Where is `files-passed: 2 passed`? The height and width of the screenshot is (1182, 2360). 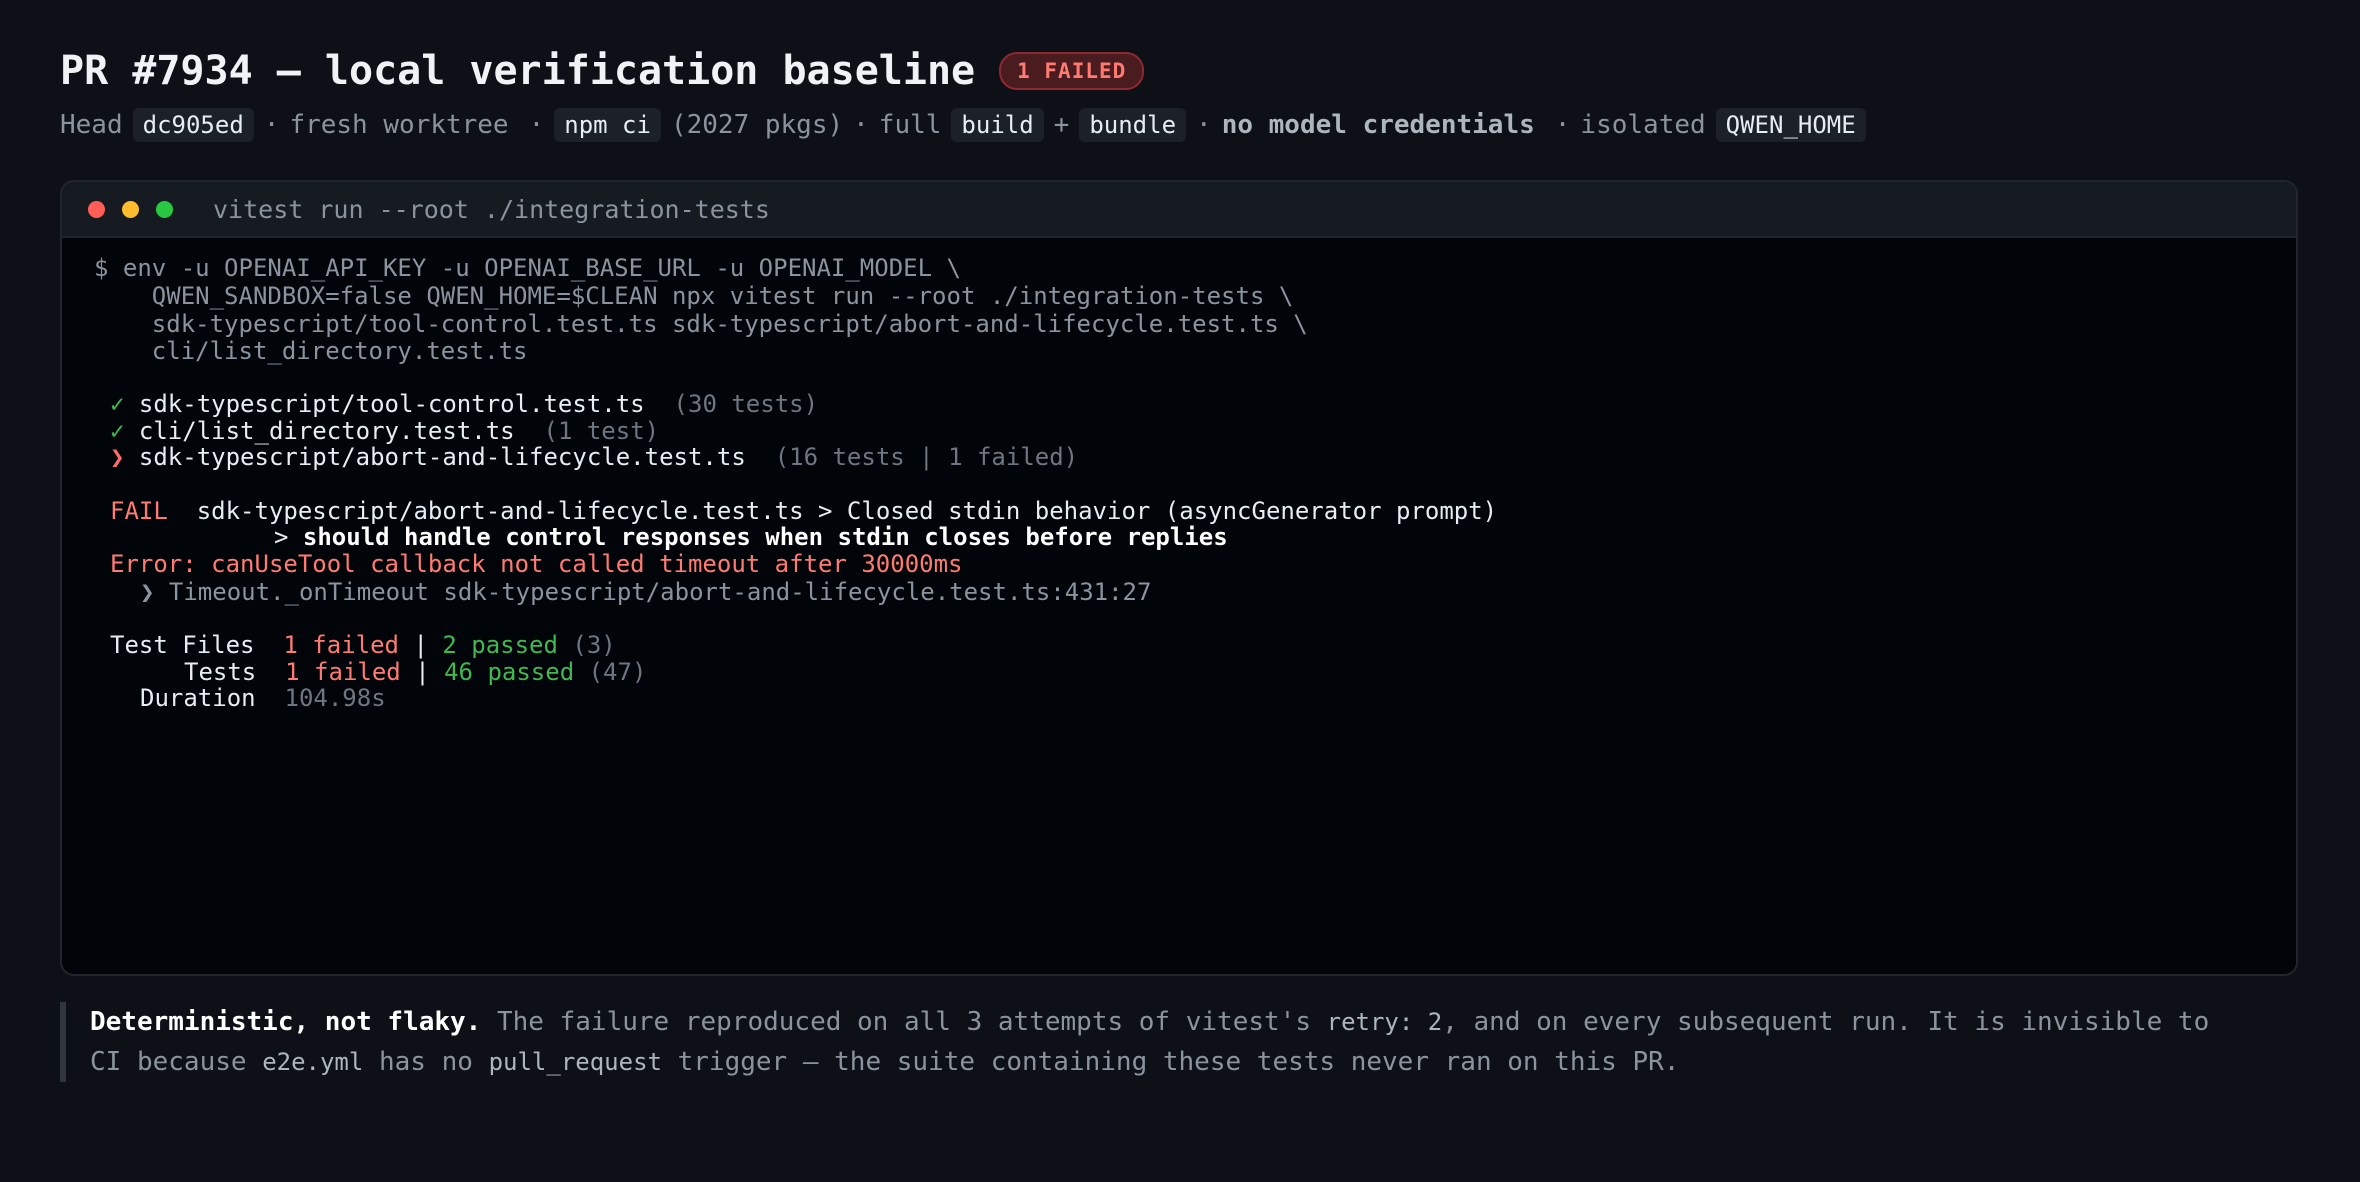 files-passed: 2 passed is located at coordinates (500, 645).